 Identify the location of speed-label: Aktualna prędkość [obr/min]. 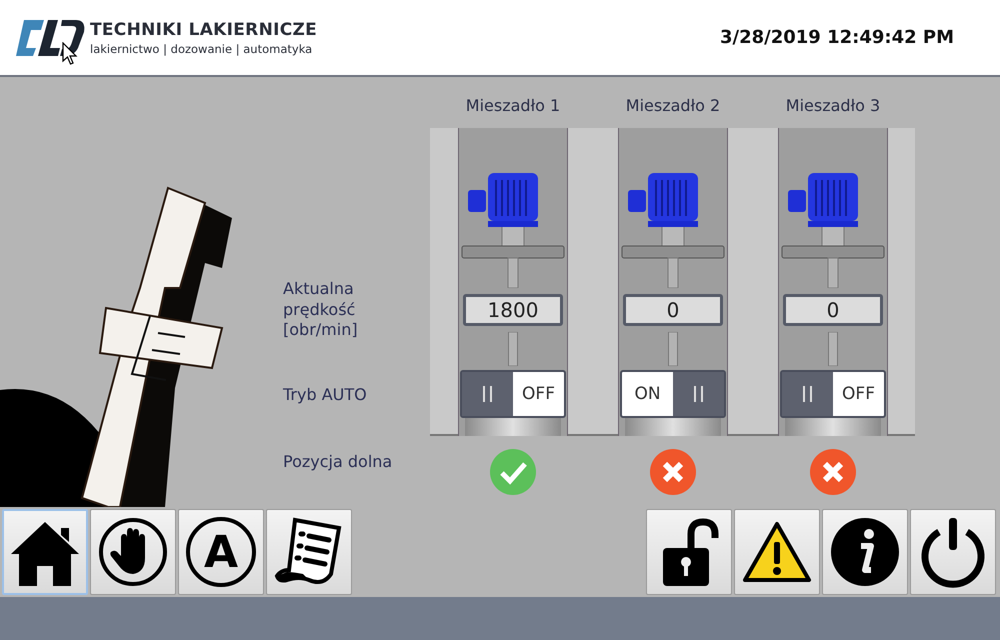
(321, 310).